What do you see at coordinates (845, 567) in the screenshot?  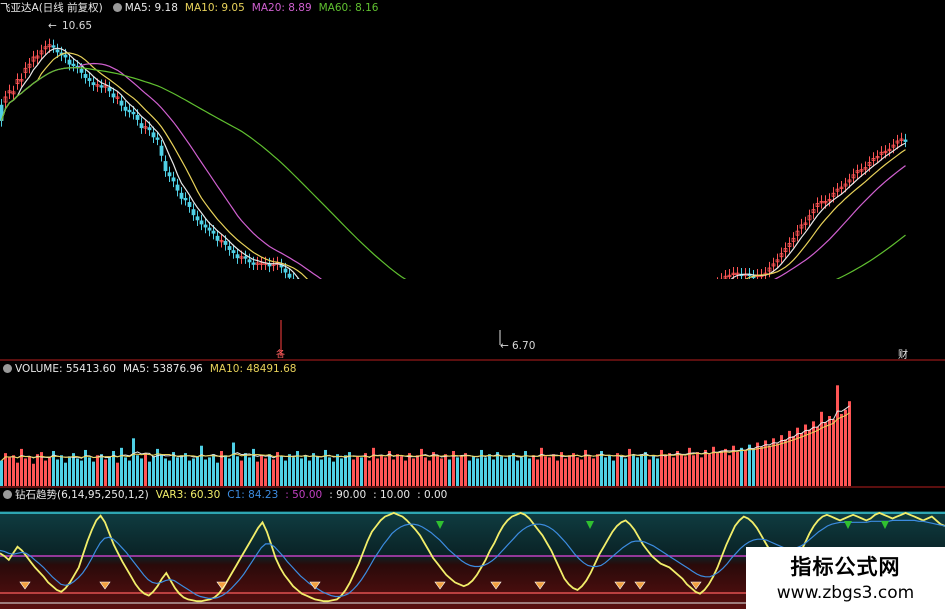 I see `watermark-title: 指标公式网` at bounding box center [845, 567].